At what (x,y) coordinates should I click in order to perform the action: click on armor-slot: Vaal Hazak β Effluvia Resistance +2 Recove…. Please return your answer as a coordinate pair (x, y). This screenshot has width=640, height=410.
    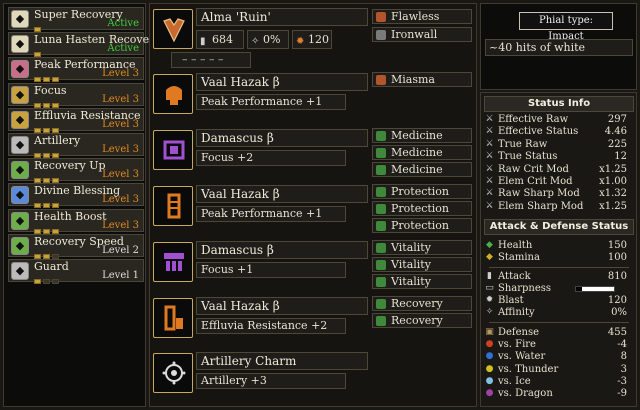
    Looking at the image, I should click on (314, 322).